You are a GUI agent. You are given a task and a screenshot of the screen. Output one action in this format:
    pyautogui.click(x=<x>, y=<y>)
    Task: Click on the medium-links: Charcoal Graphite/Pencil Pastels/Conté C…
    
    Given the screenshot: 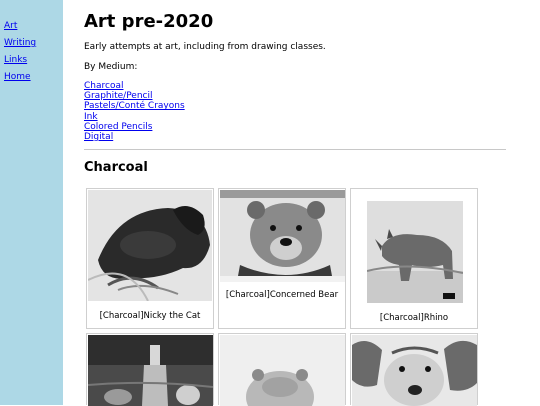 What is the action you would take?
    pyautogui.click(x=134, y=111)
    